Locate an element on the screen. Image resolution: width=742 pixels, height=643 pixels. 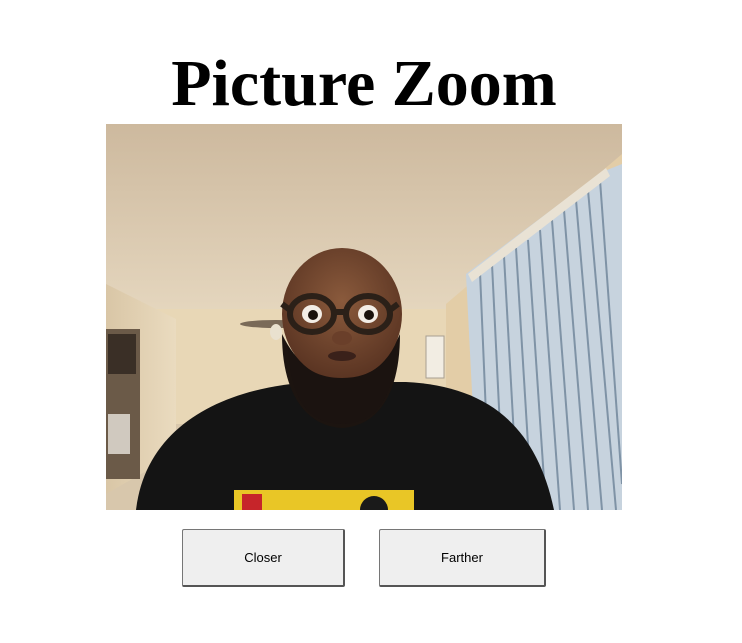
farther-button: Farther is located at coordinates (462, 558).